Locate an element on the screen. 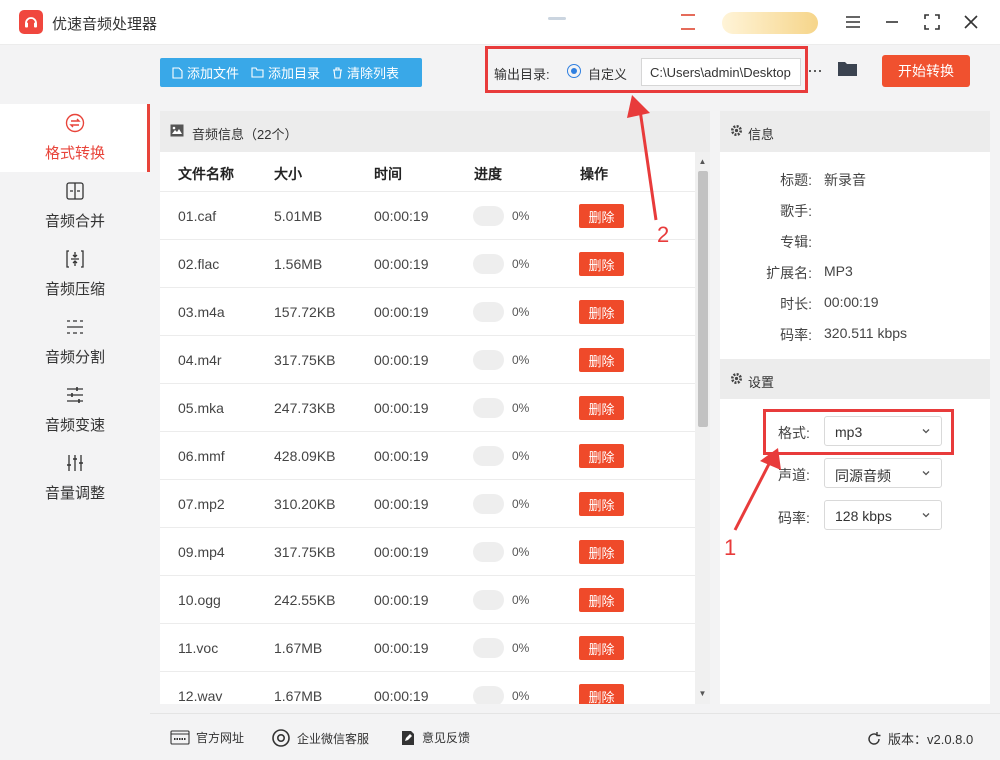  sidebar-item-volume-adjust: 音量调整 is located at coordinates (75, 478).